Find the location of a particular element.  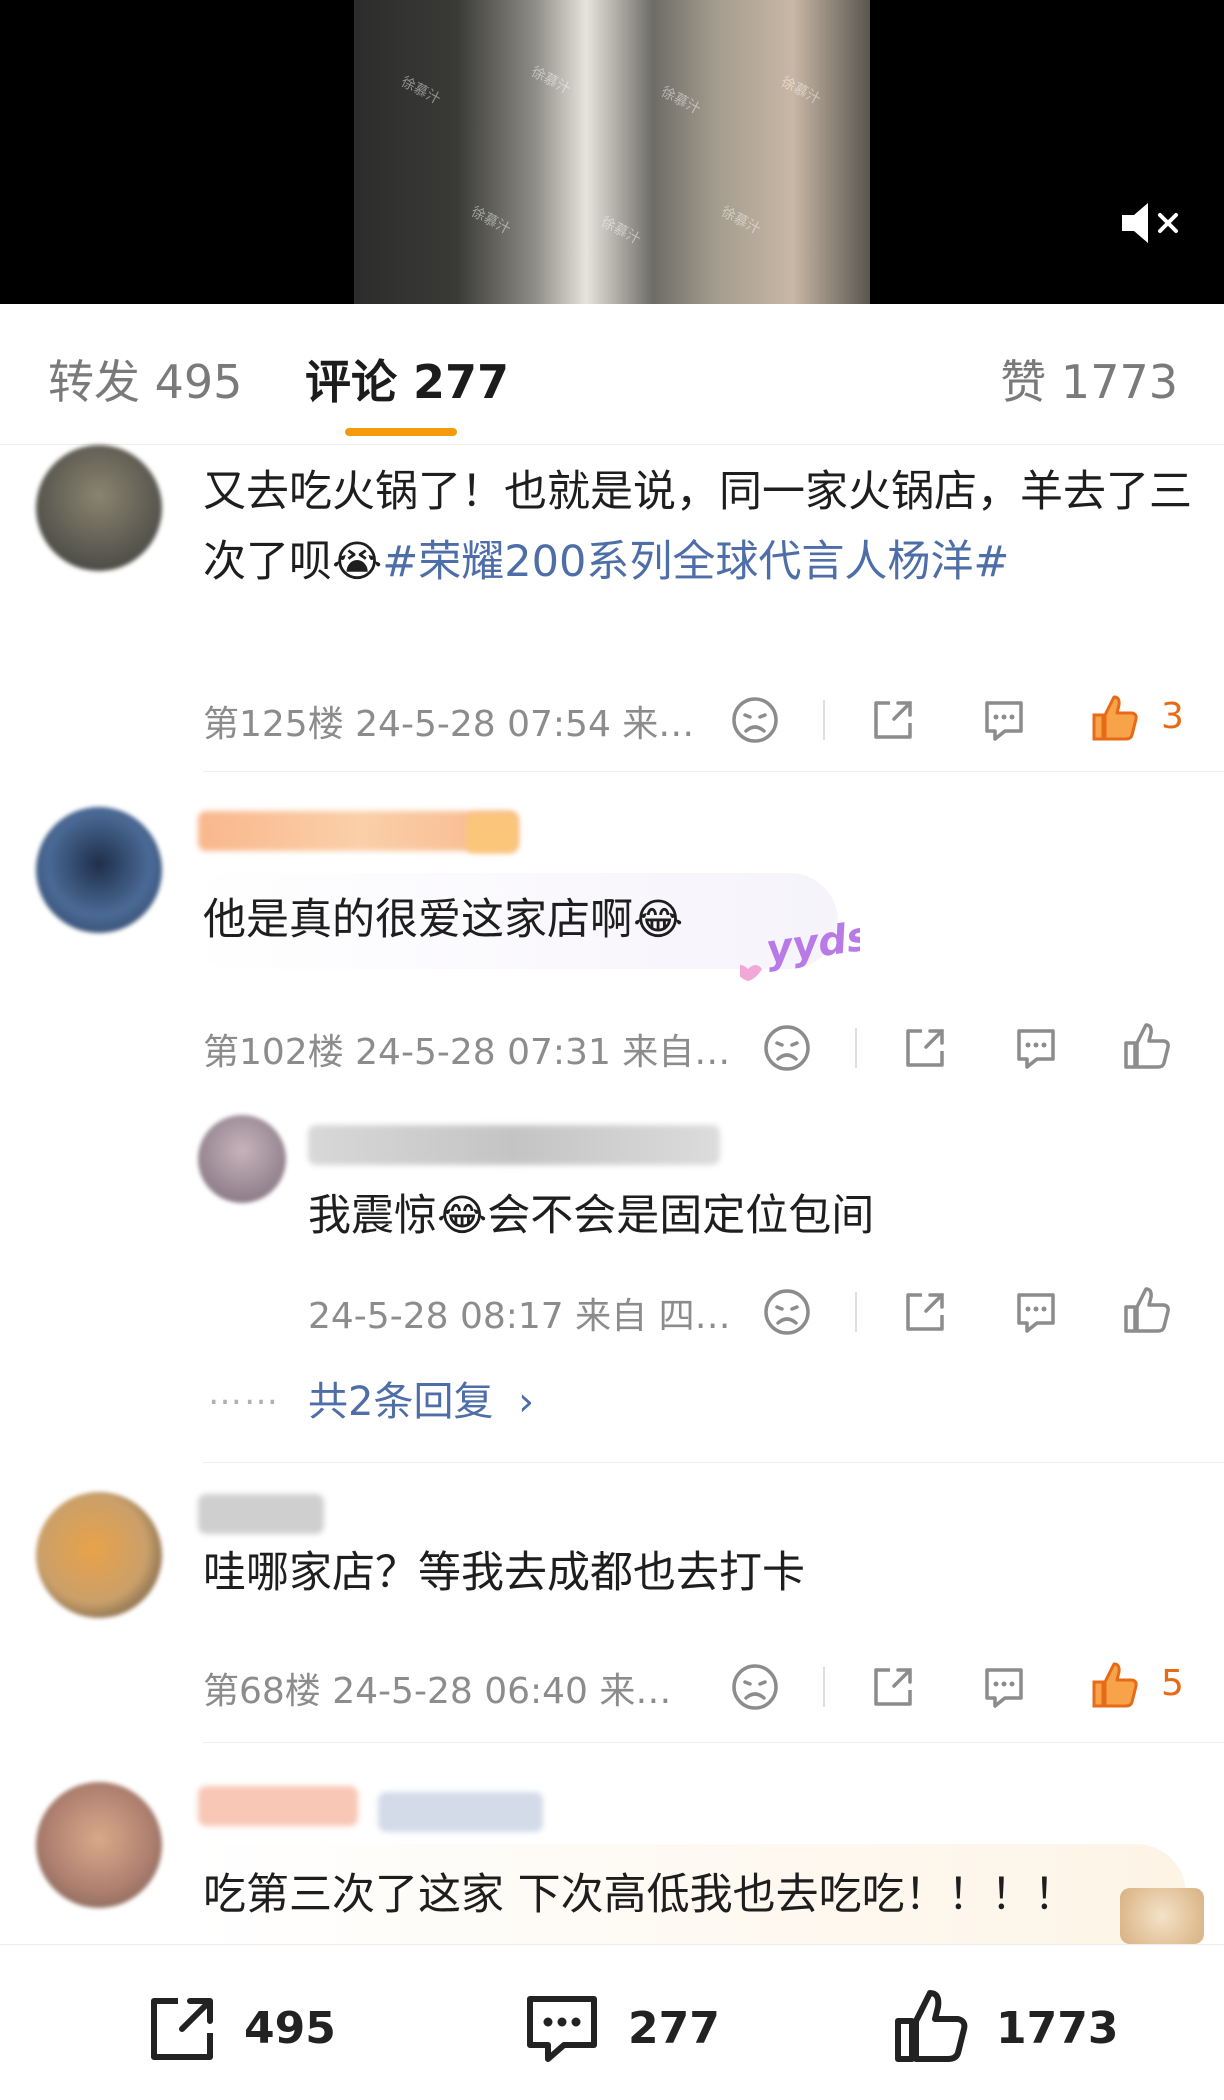

repost-button: 495 is located at coordinates (240, 2035).